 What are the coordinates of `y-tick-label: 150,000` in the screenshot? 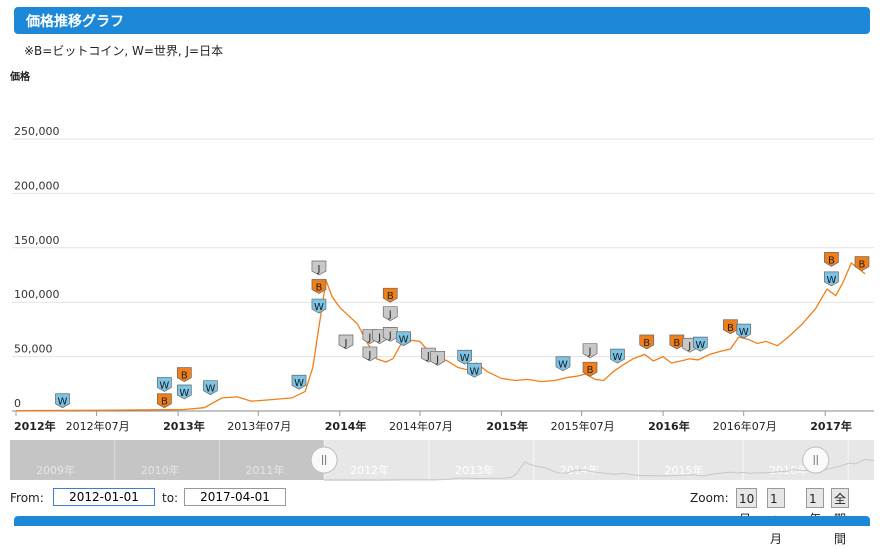 It's located at (37, 240).